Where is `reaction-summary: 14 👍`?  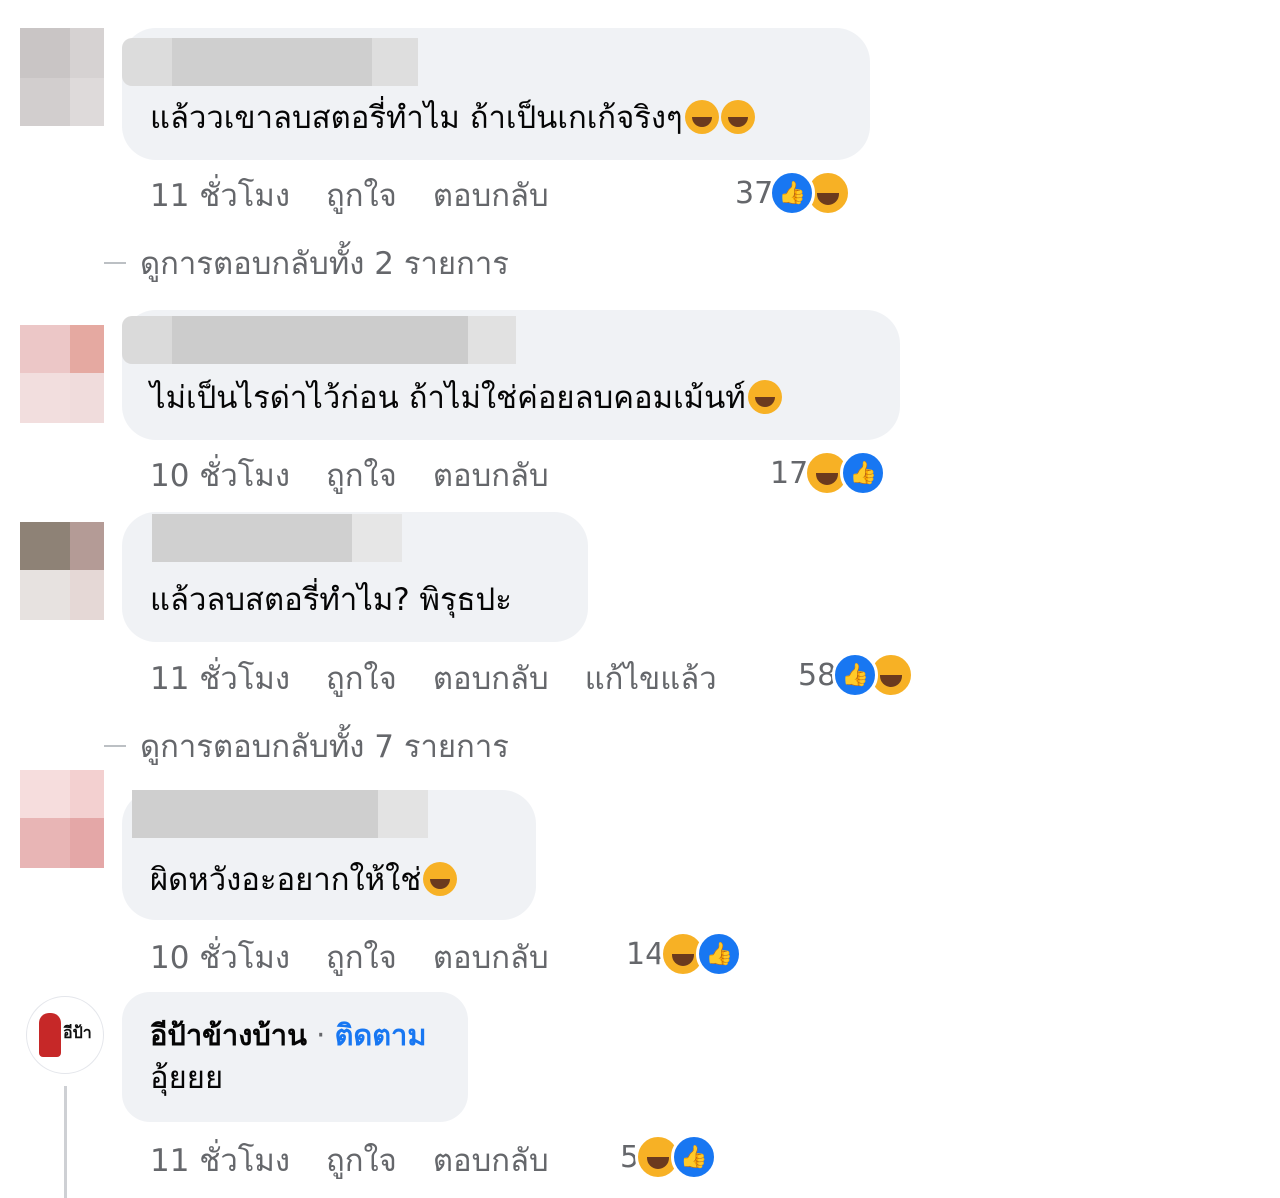 reaction-summary: 14 👍 is located at coordinates (684, 954).